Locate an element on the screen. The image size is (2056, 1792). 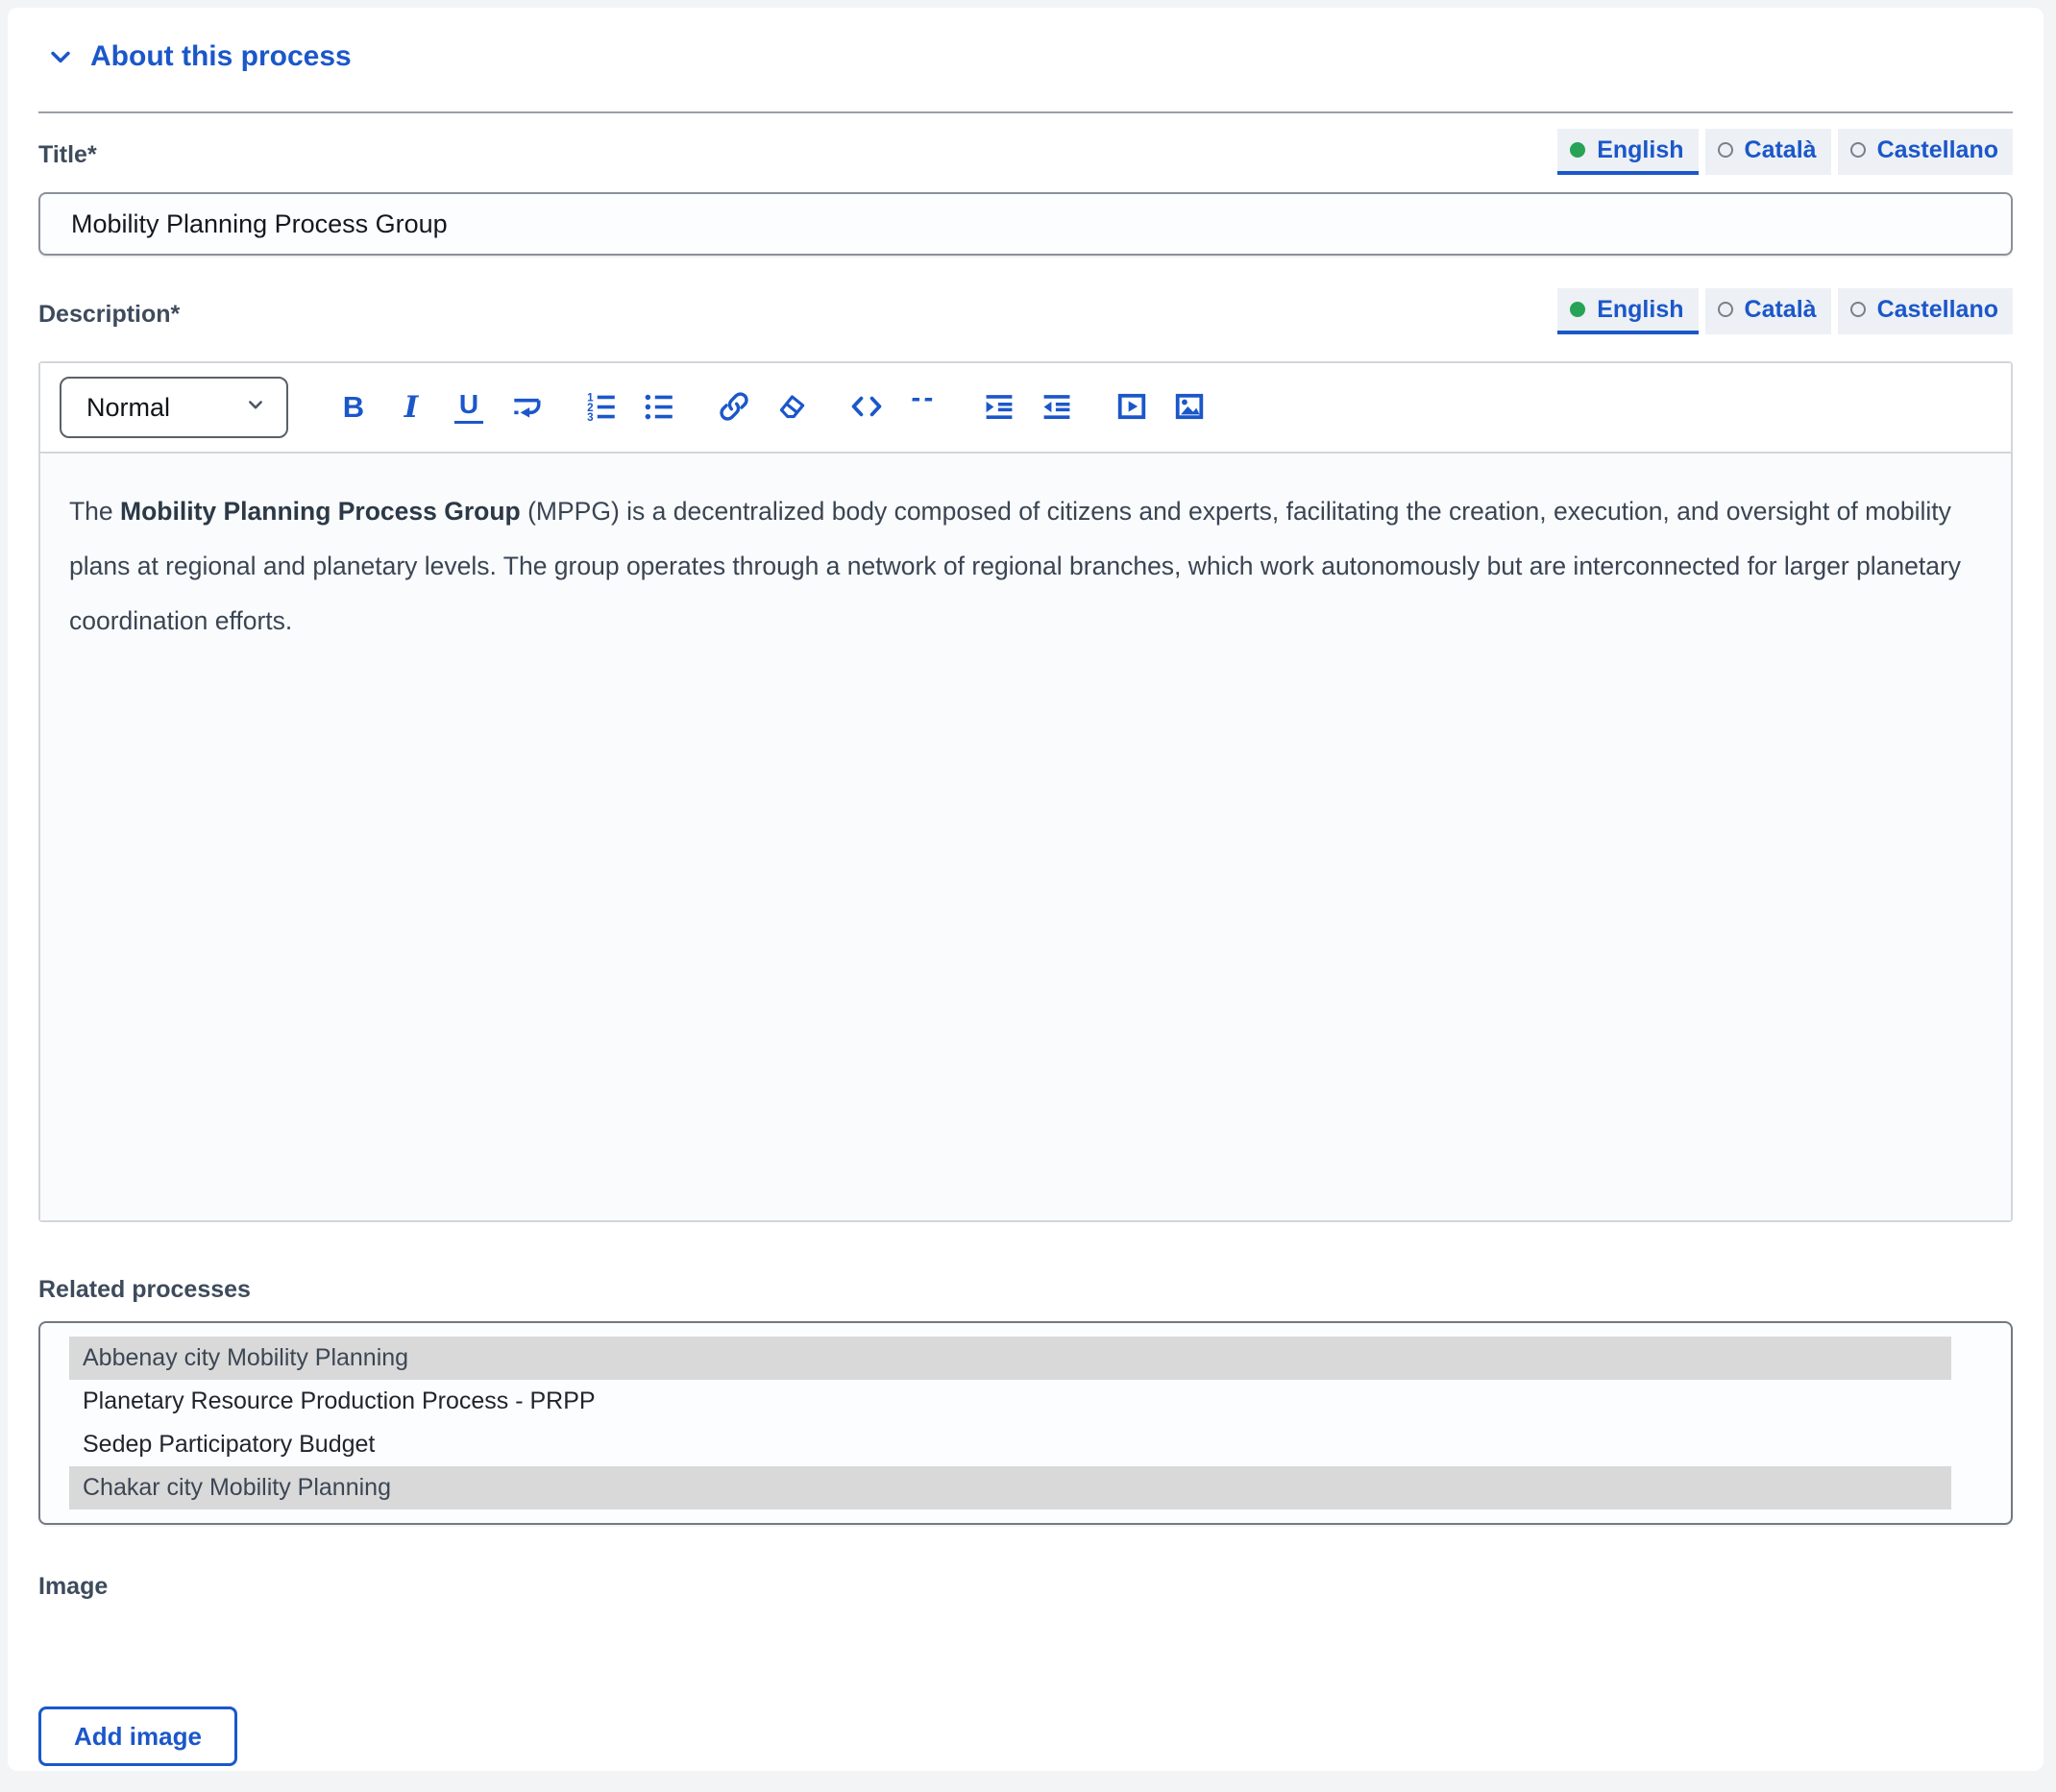
code-icon is located at coordinates (866, 408).